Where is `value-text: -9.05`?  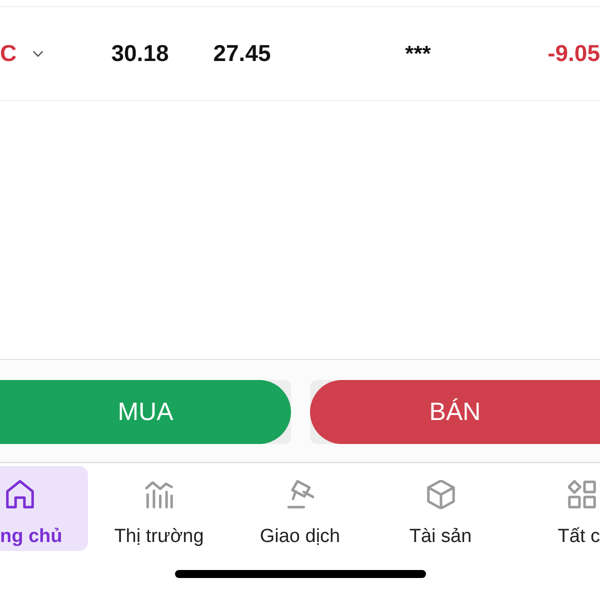
value-text: -9.05 is located at coordinates (574, 53).